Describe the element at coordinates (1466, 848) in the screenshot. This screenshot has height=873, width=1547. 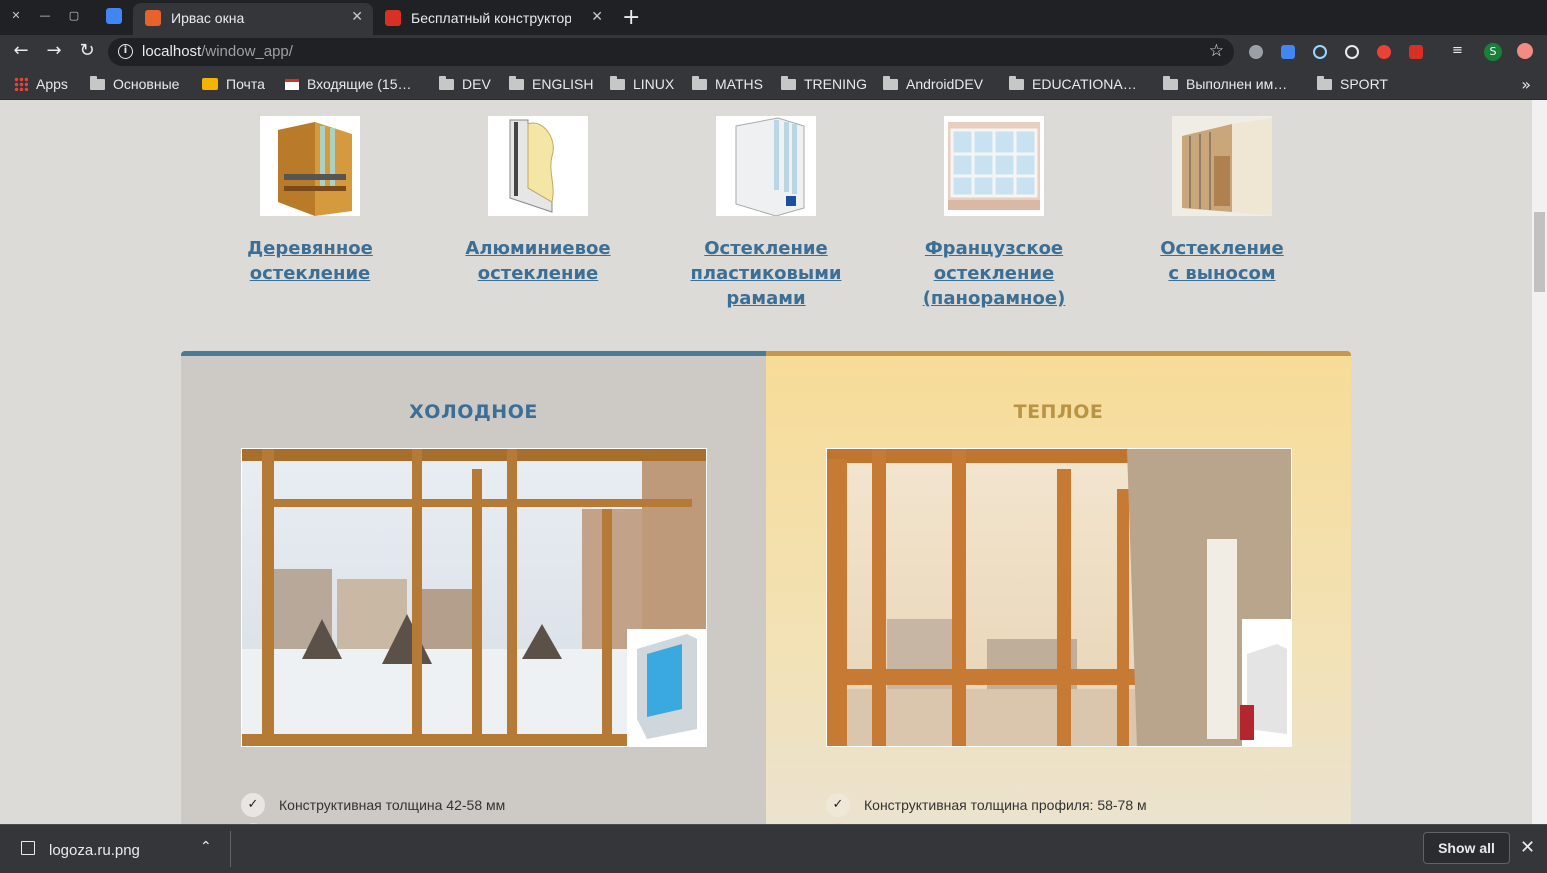
I see `show-all-button: Show all` at that location.